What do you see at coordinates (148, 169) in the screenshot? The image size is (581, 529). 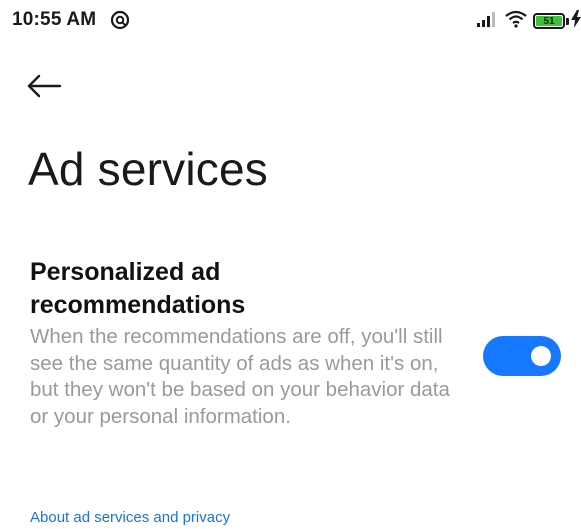 I see `page-title: Ad services` at bounding box center [148, 169].